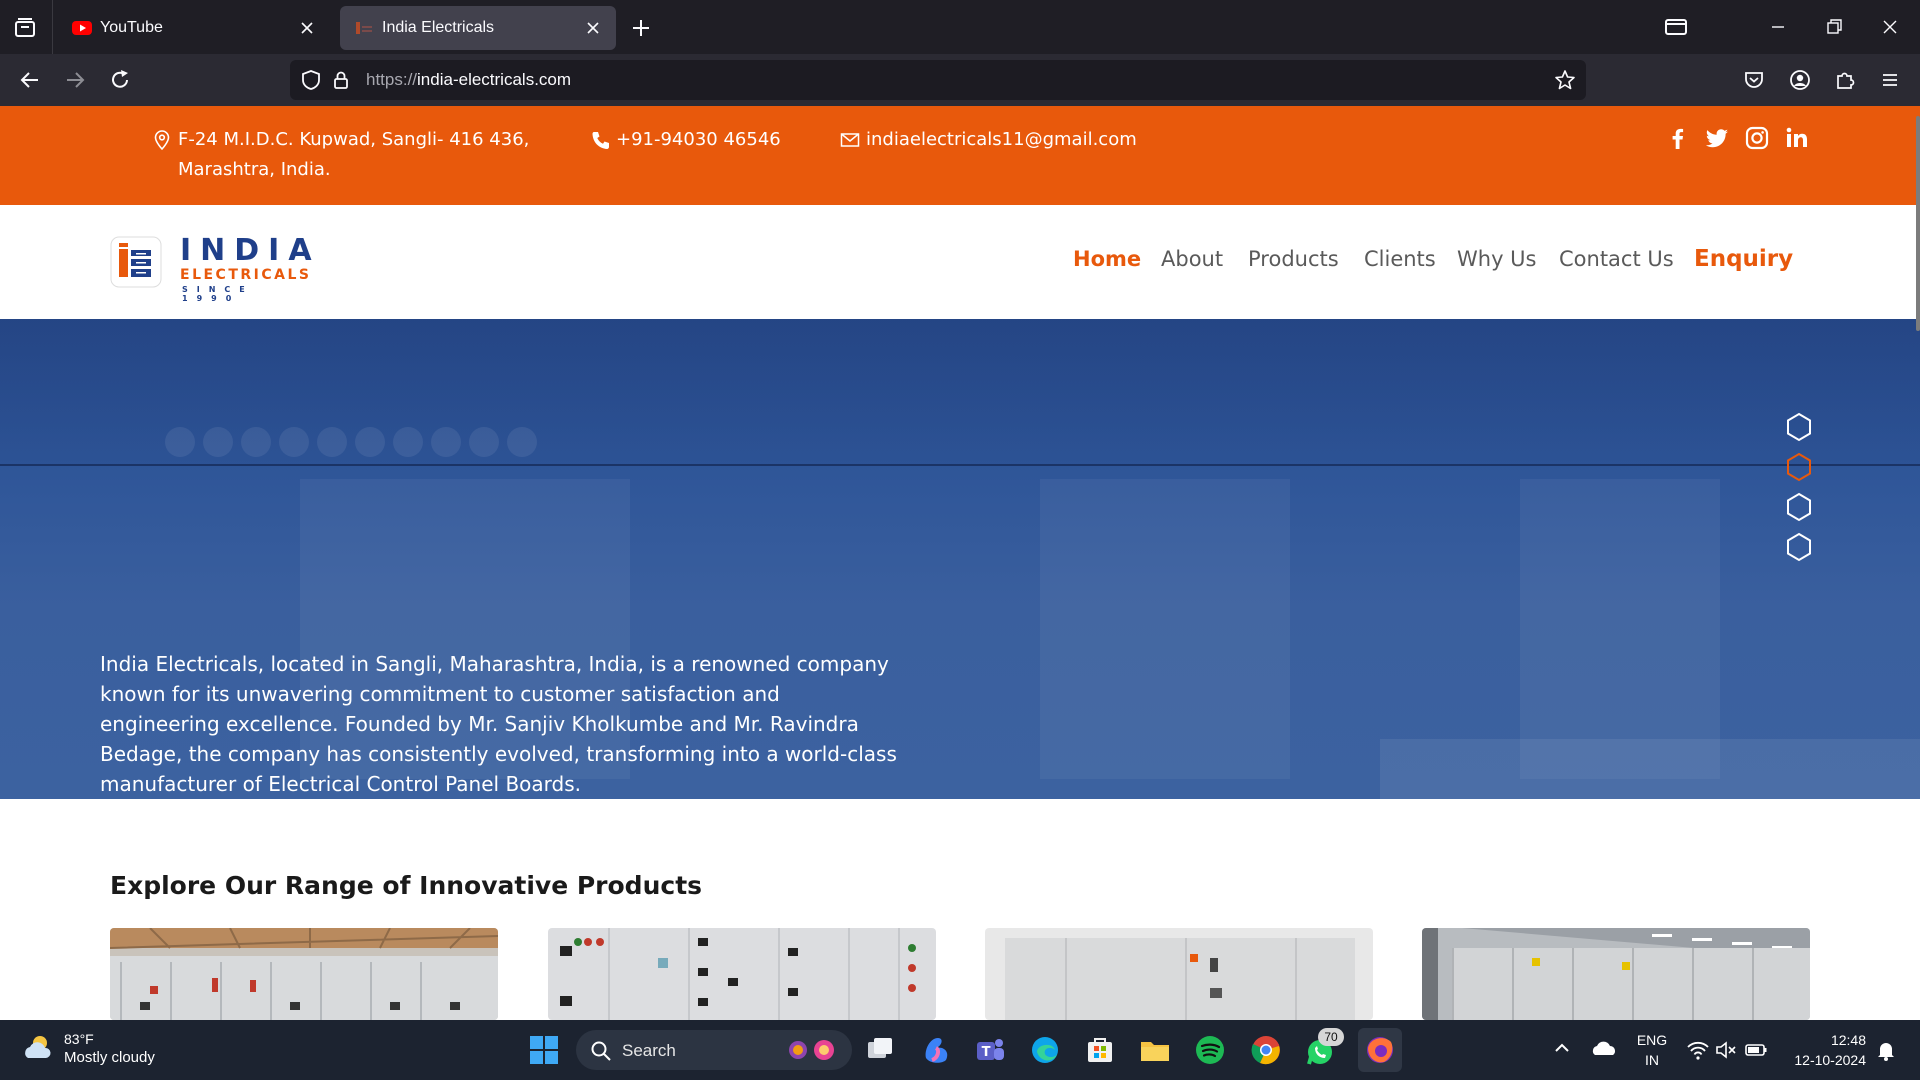  Describe the element at coordinates (341, 80) in the screenshot. I see `lock-icon` at that location.